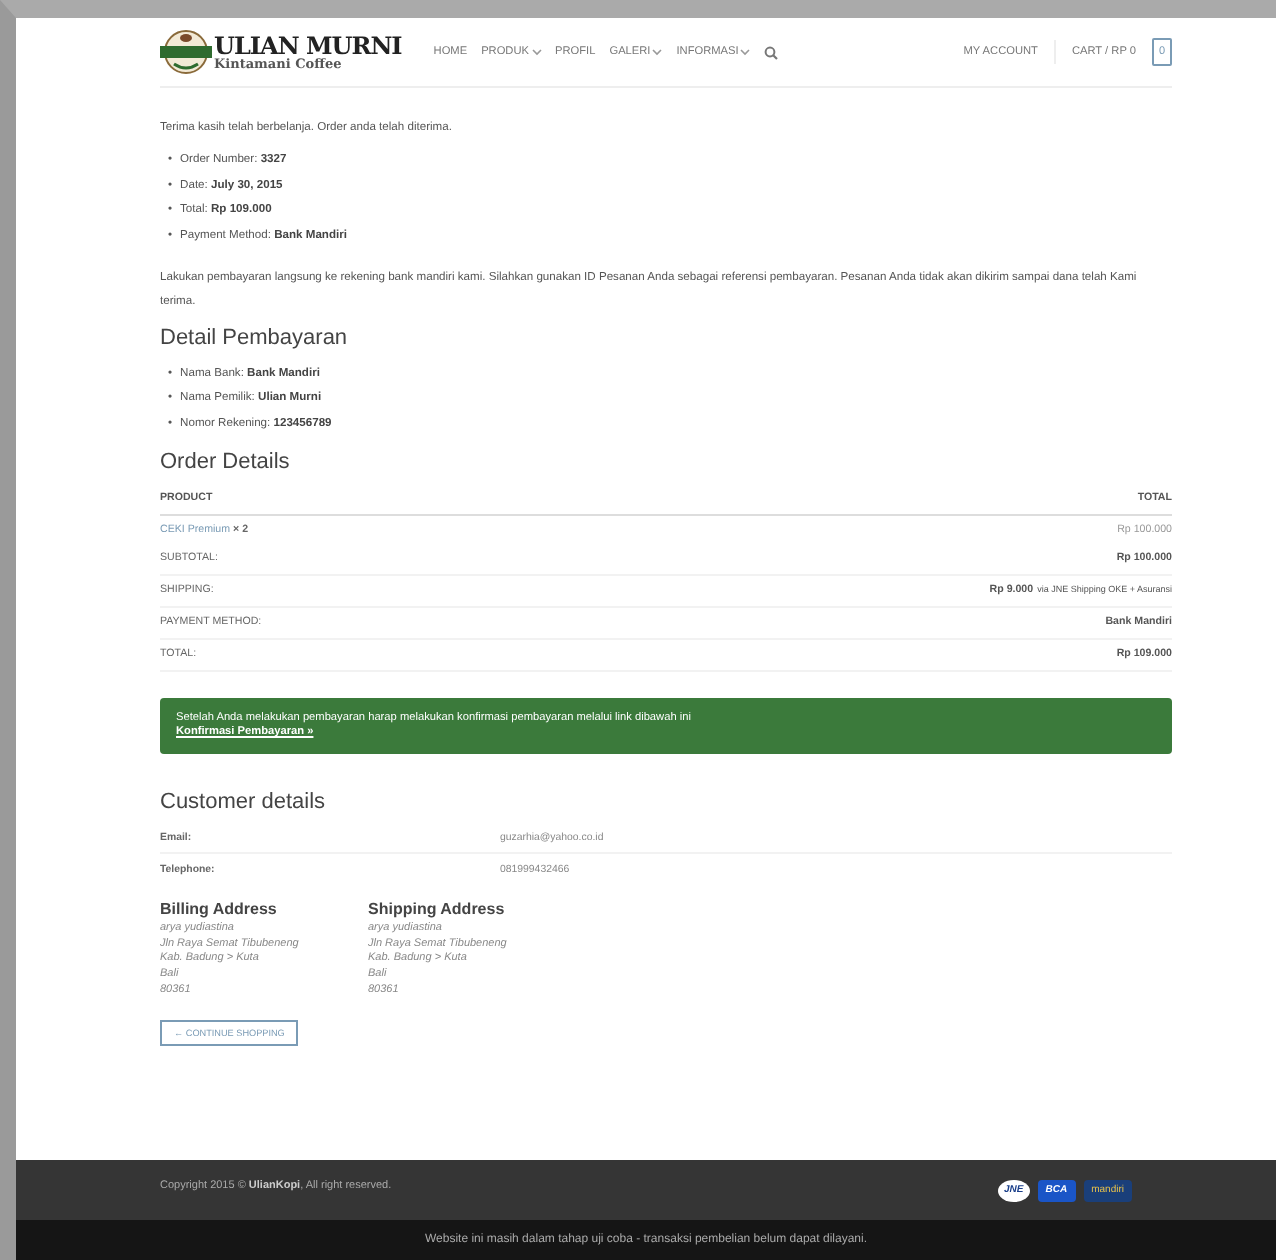 The height and width of the screenshot is (1260, 1276). Describe the element at coordinates (226, 461) in the screenshot. I see `section-heading: Order Details` at that location.